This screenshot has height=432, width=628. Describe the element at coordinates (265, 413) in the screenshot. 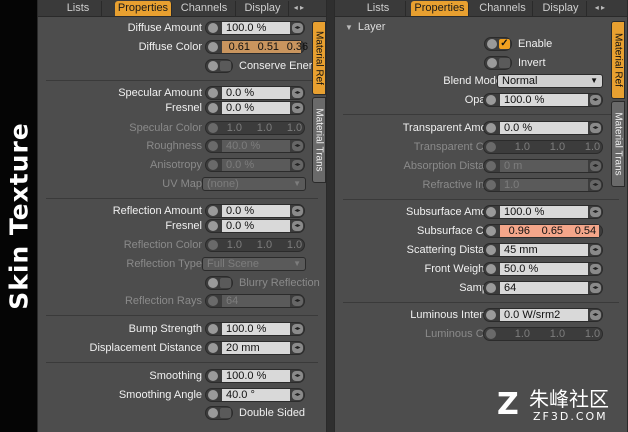

I see `double-sided-toggle: Double Sided` at that location.